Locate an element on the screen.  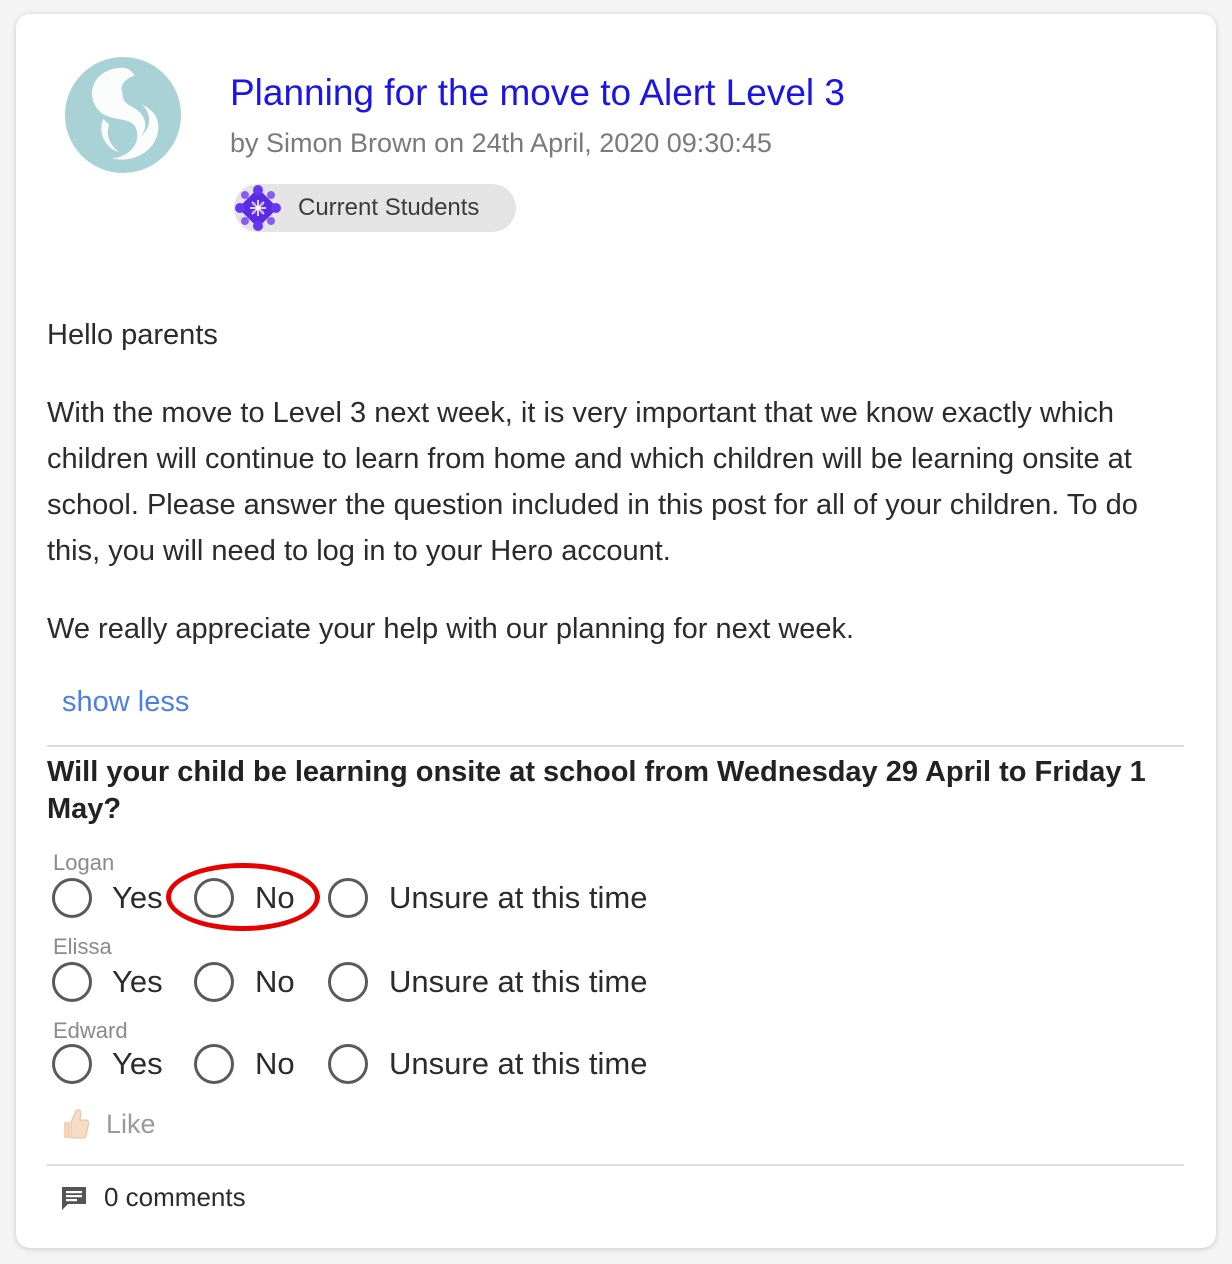
show-less-link: show less is located at coordinates (125, 702).